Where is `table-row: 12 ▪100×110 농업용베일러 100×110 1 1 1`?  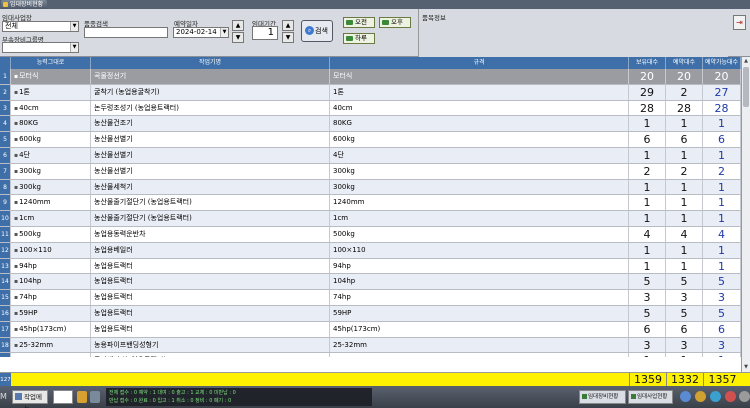 table-row: 12 ▪100×110 농업용베일러 100×110 1 1 1 is located at coordinates (370, 250).